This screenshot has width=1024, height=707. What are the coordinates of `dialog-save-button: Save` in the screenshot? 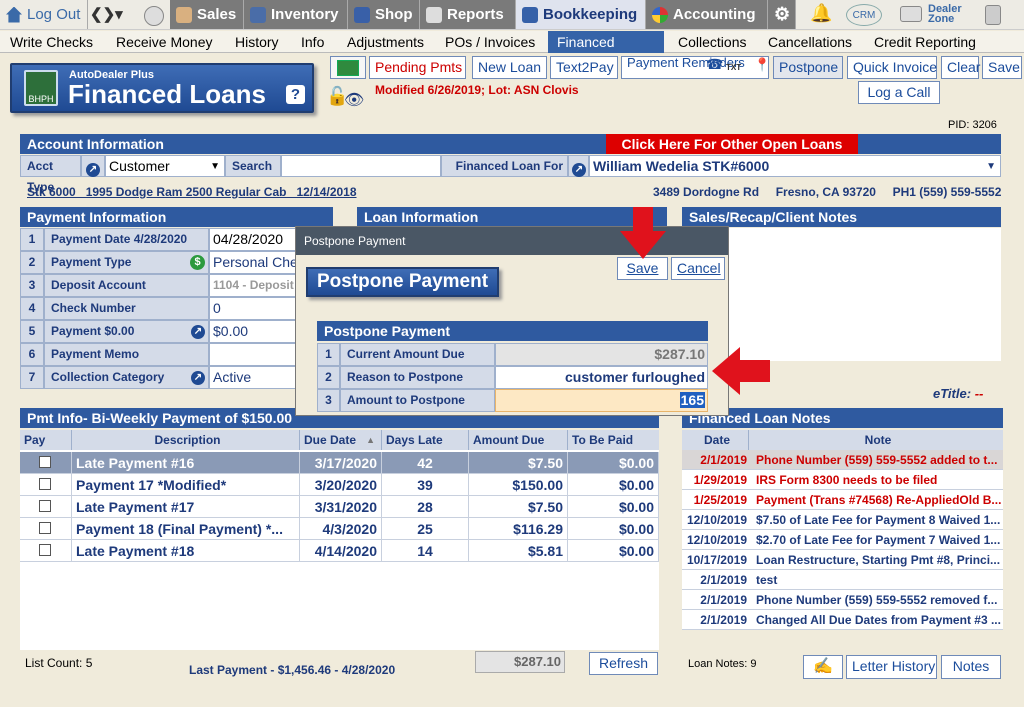 It's located at (642, 268).